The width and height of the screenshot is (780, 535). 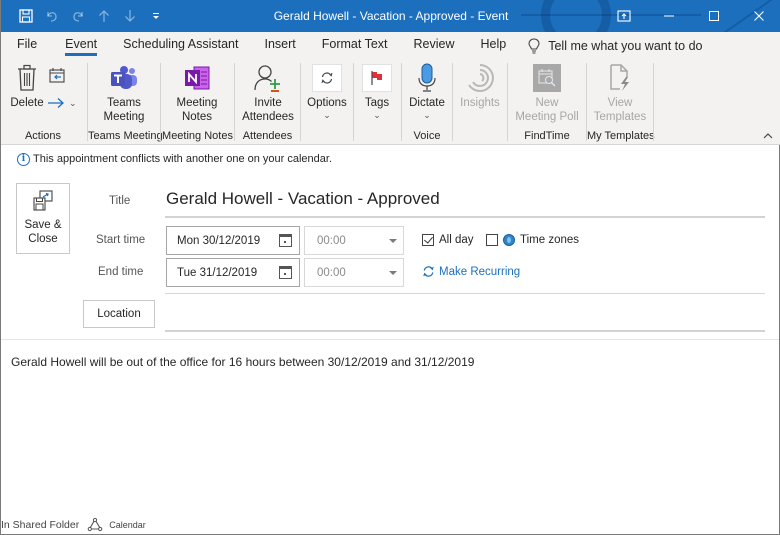 I want to click on save-button, so click(x=26, y=16).